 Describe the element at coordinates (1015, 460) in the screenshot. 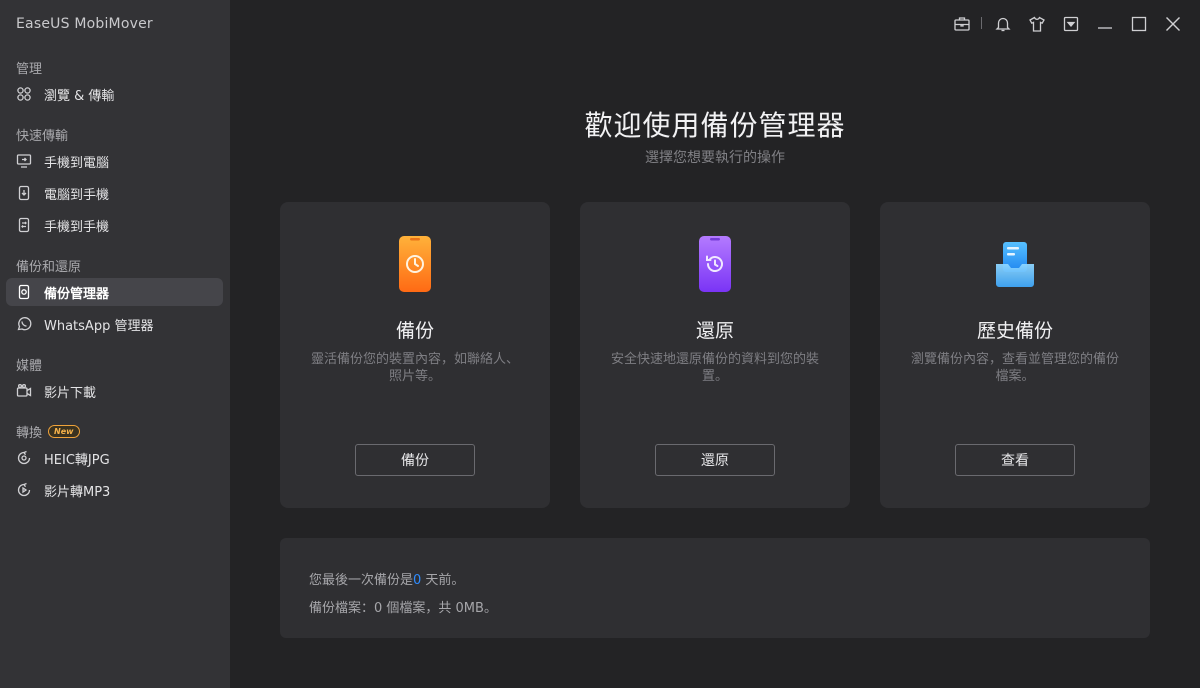

I see `view-button: 查看` at that location.